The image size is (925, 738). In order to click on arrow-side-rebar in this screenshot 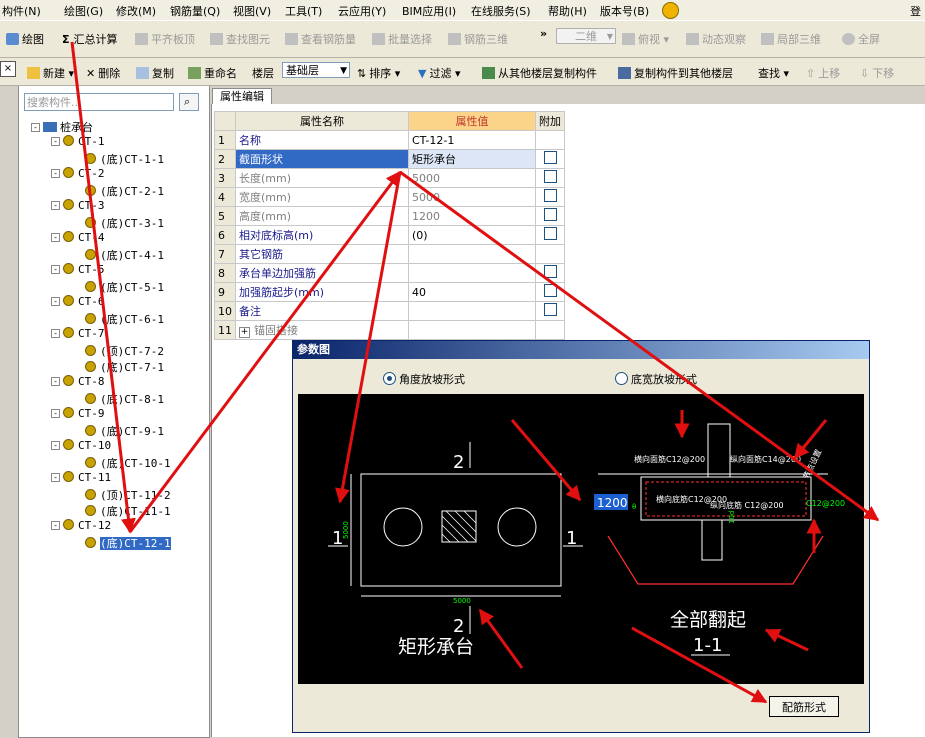, I will do `click(810, 439)`.